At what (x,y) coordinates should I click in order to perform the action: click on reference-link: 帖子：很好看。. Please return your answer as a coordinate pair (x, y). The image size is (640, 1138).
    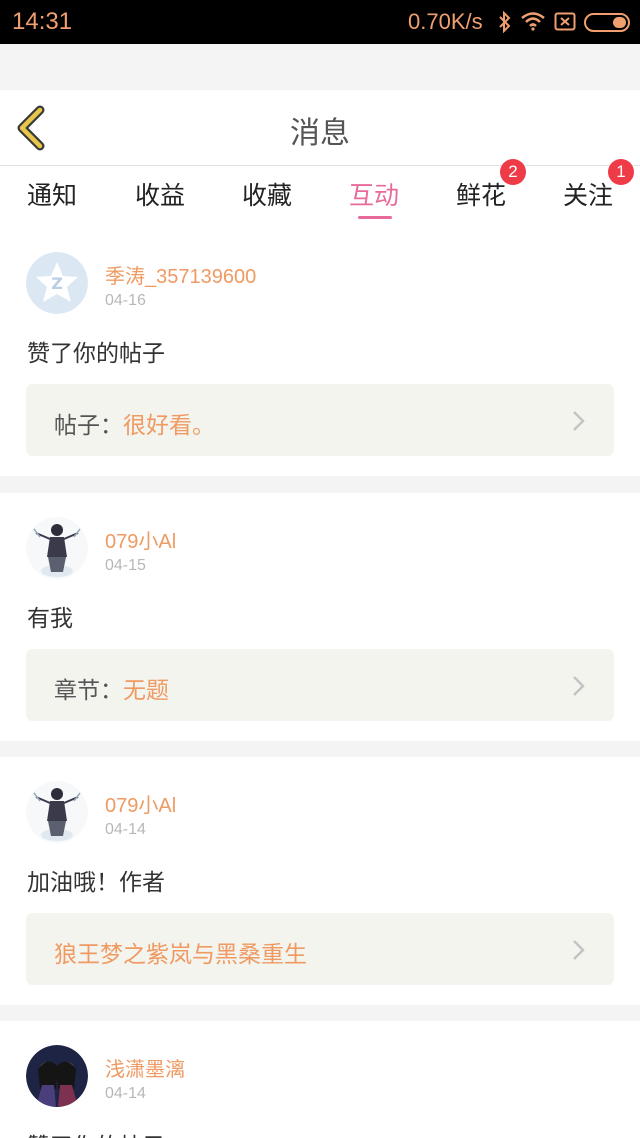
    Looking at the image, I should click on (320, 420).